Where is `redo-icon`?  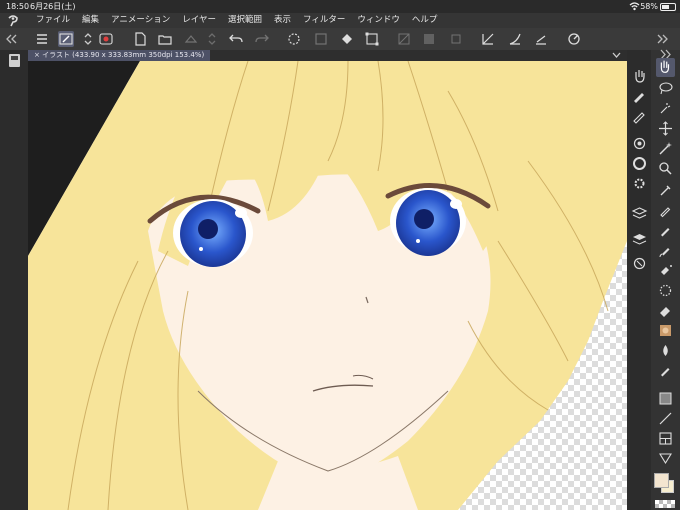 redo-icon is located at coordinates (262, 39).